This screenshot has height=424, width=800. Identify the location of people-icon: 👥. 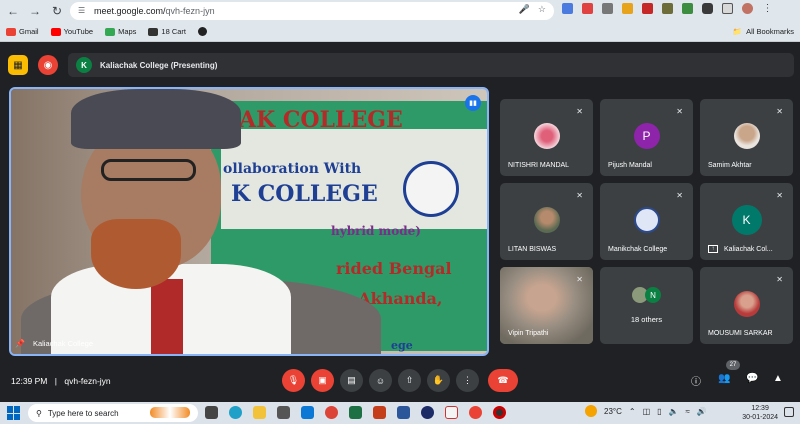
(724, 378).